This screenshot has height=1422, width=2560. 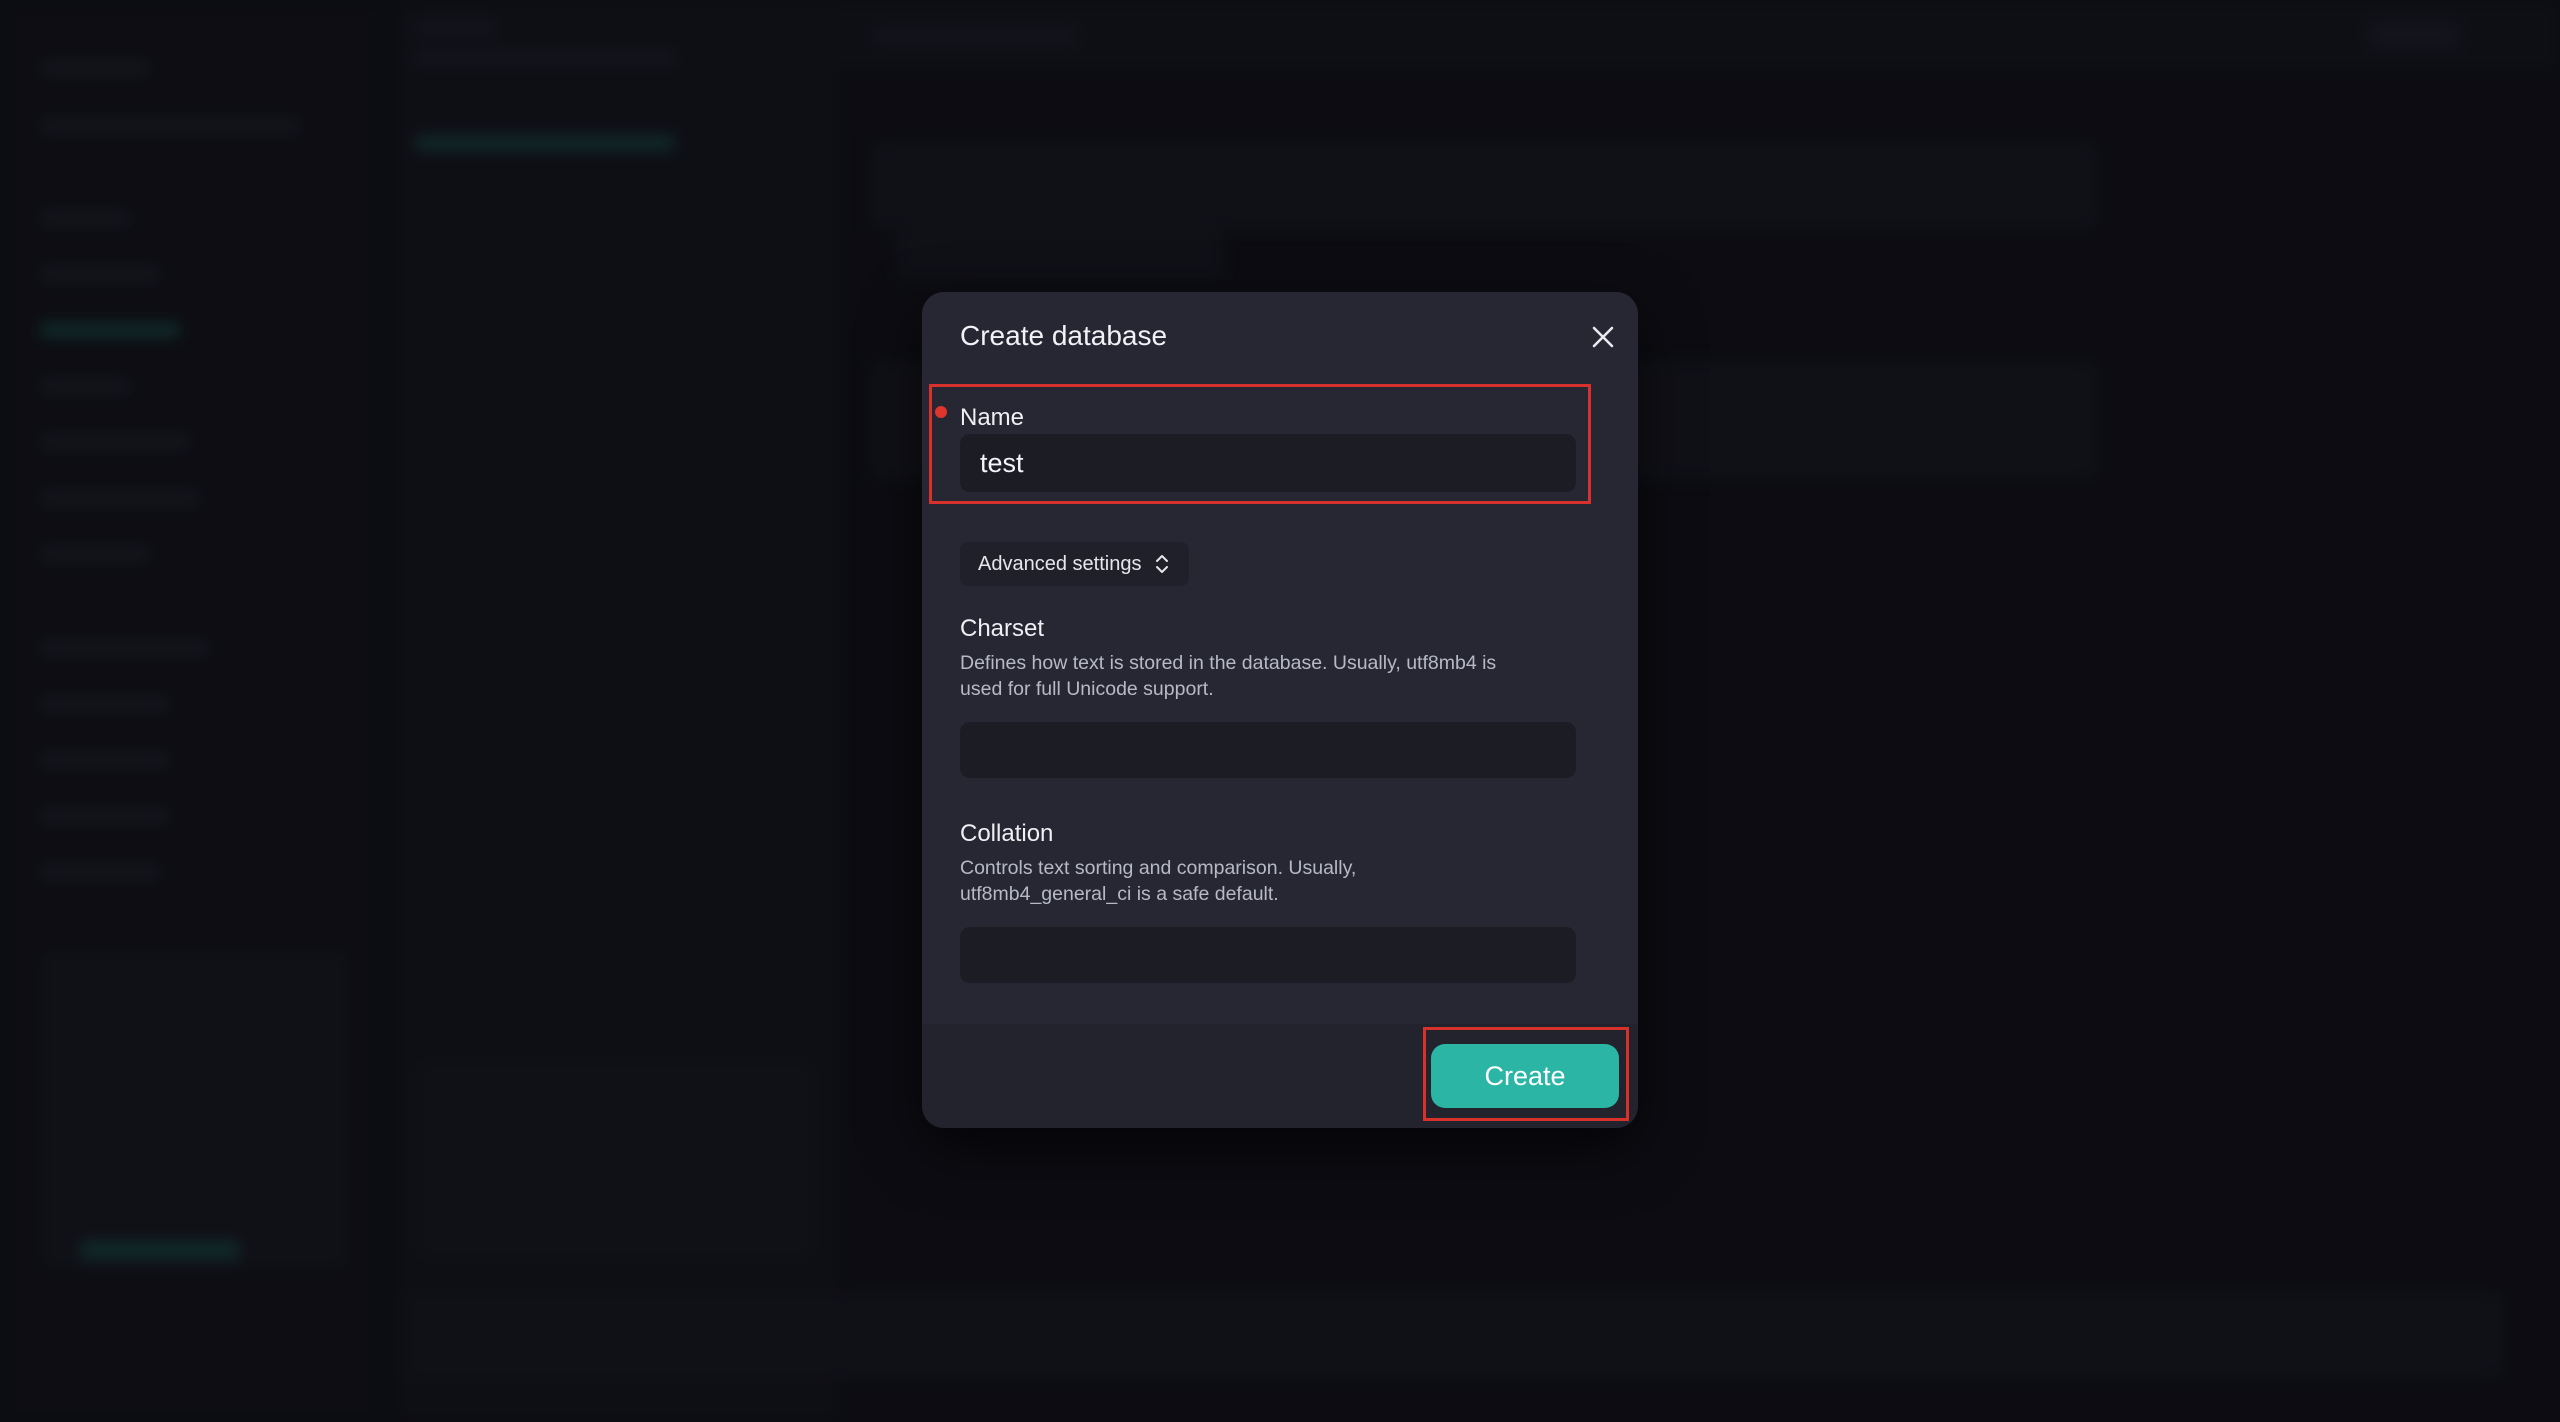 What do you see at coordinates (941, 412) in the screenshot?
I see `required-indicator` at bounding box center [941, 412].